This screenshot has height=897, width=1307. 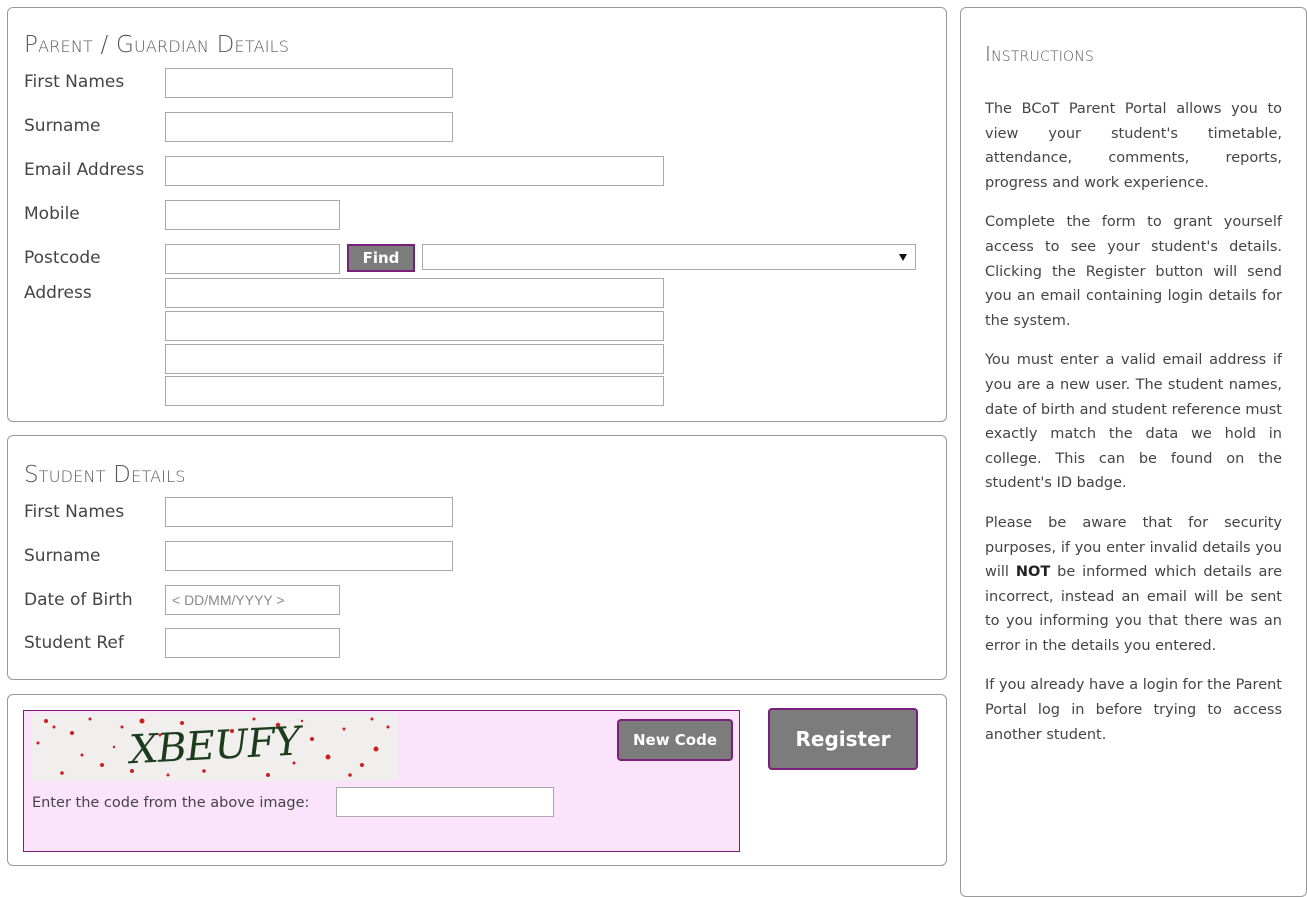 I want to click on student-first-names-input, so click(x=309, y=512).